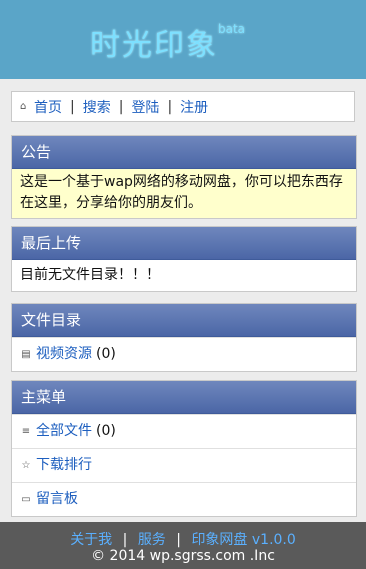 The image size is (366, 569). Describe the element at coordinates (167, 42) in the screenshot. I see `site-logo: 时光印象bata` at that location.